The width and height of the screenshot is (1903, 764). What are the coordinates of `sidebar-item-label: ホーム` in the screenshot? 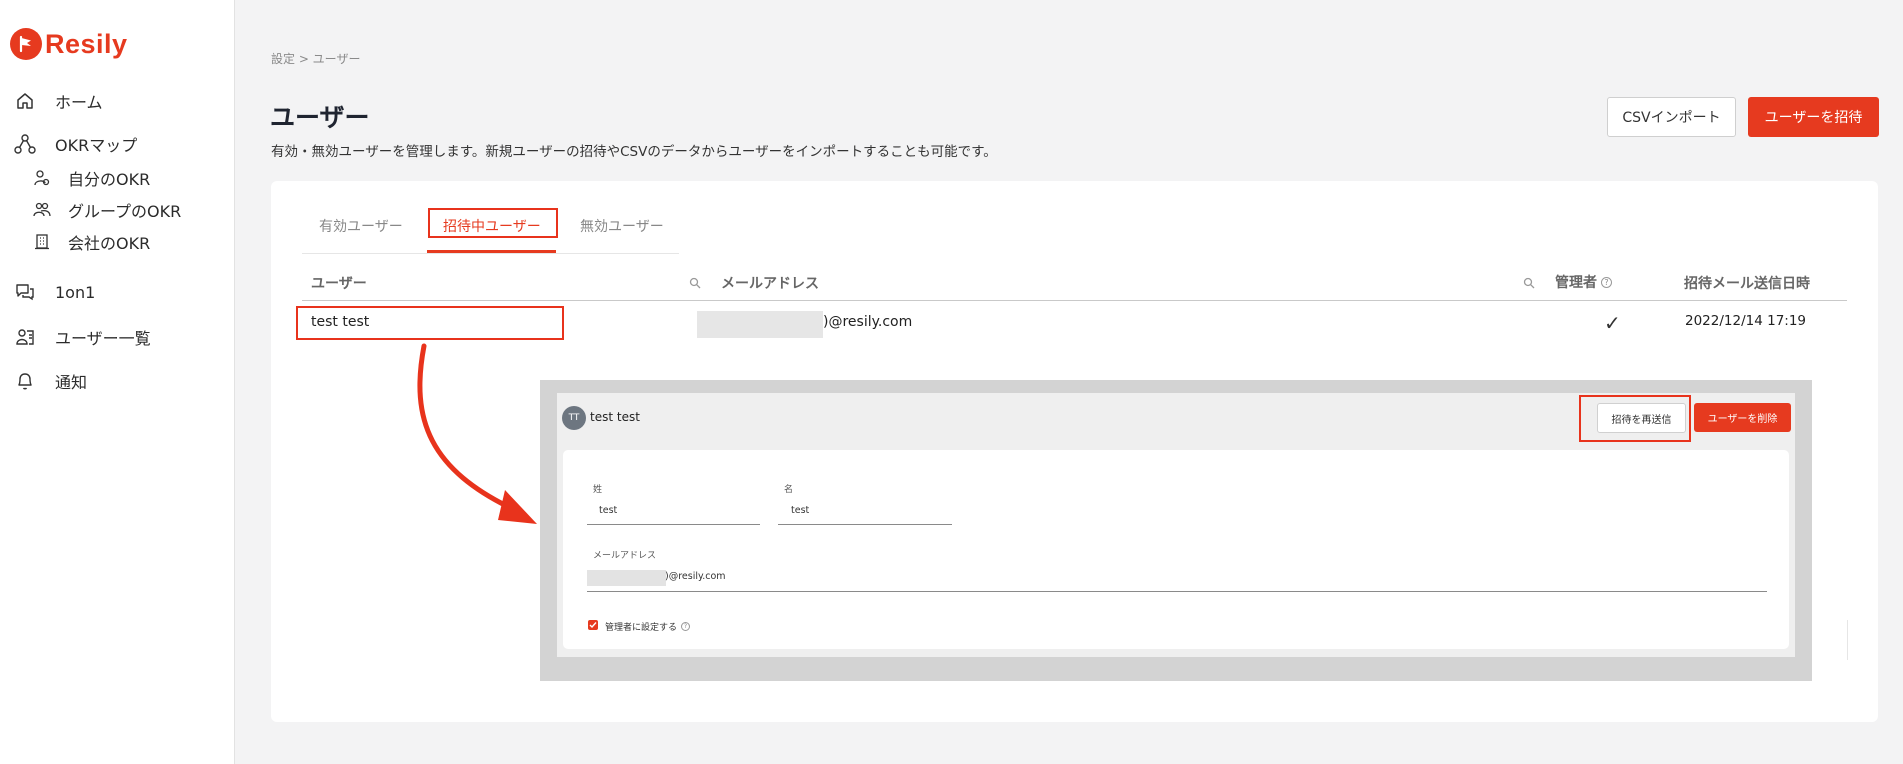 It's located at (79, 102).